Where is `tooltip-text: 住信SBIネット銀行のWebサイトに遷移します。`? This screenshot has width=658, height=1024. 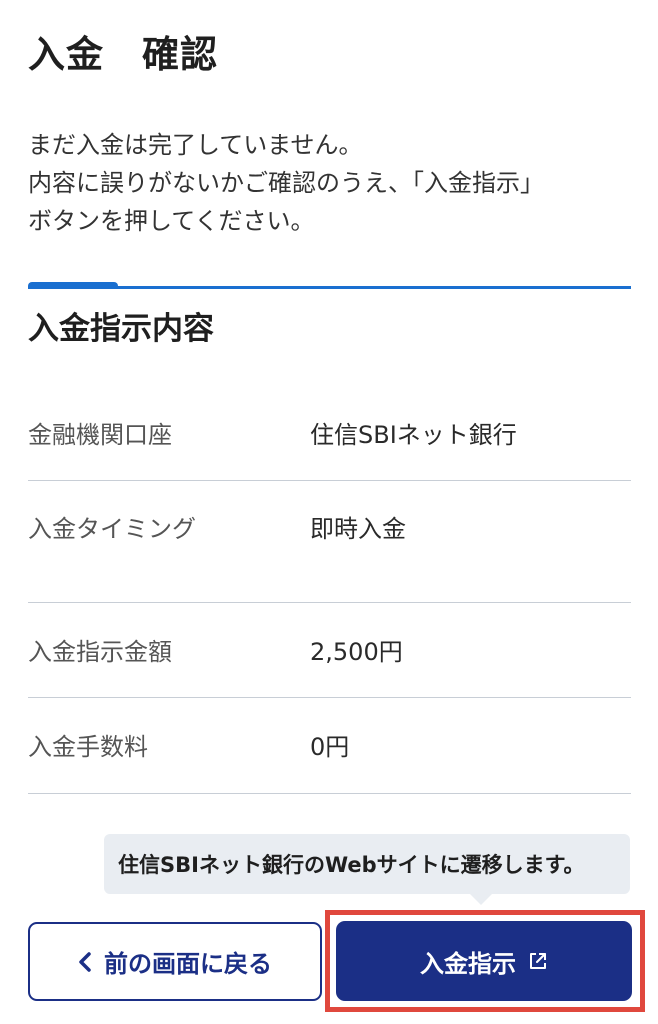
tooltip-text: 住信SBIネット銀行のWebサイトに遷移します。 is located at coordinates (351, 865).